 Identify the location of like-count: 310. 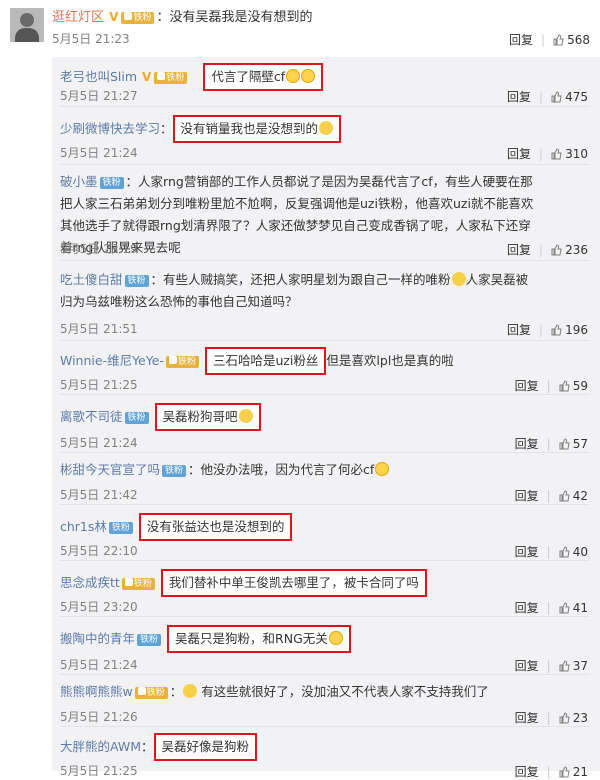
(576, 154).